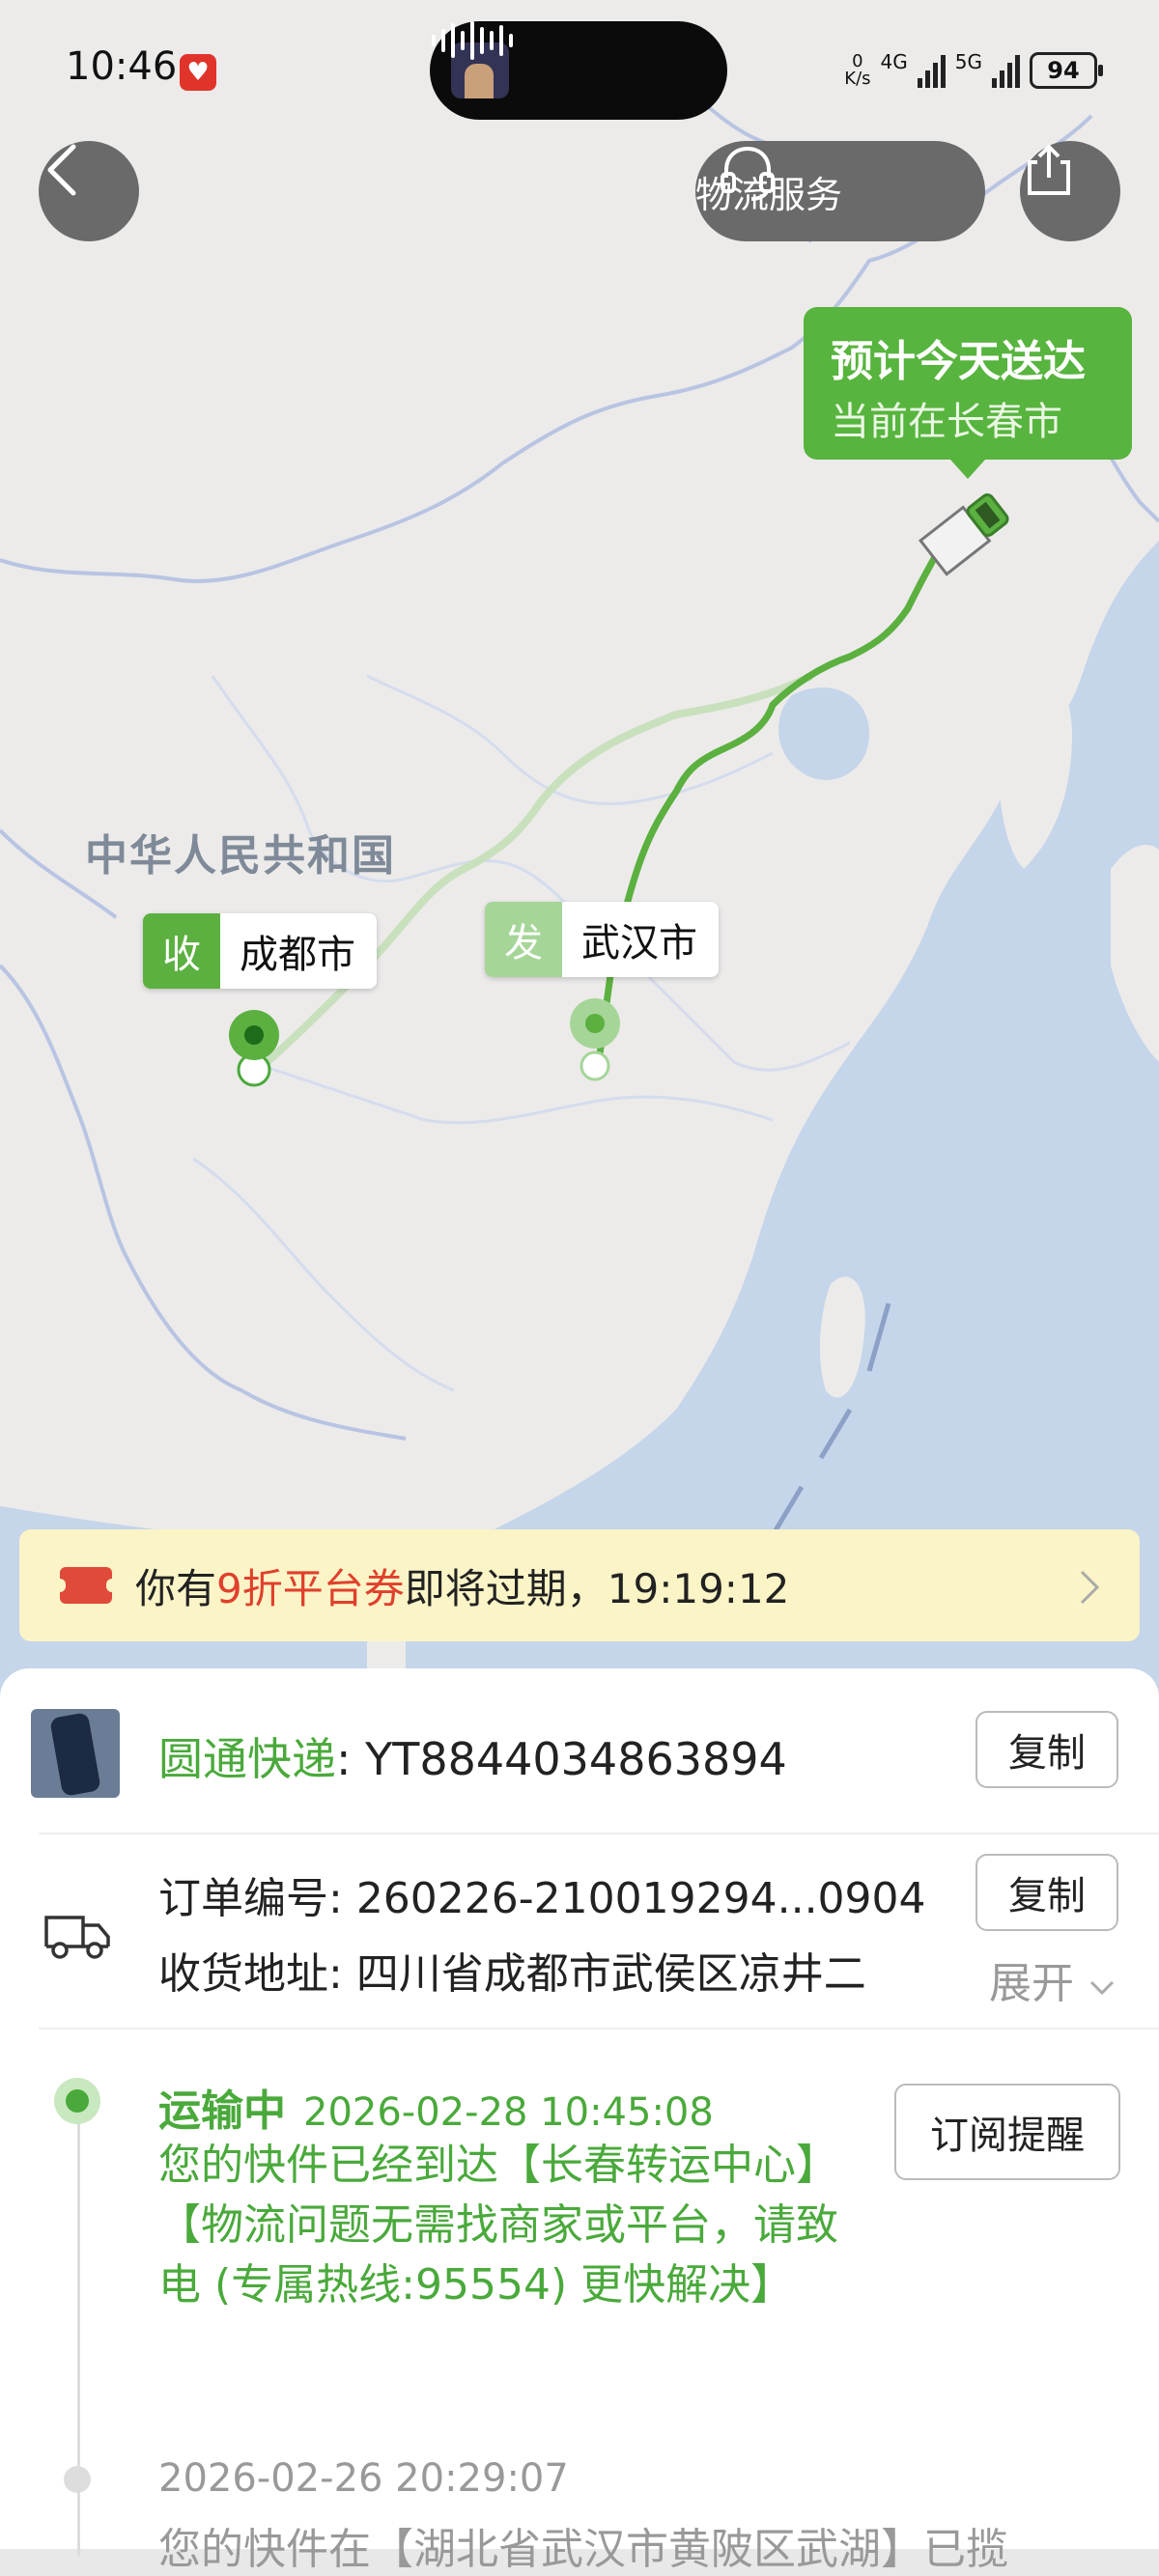 The width and height of the screenshot is (1159, 2576). I want to click on app-notification-icon: ♥, so click(198, 73).